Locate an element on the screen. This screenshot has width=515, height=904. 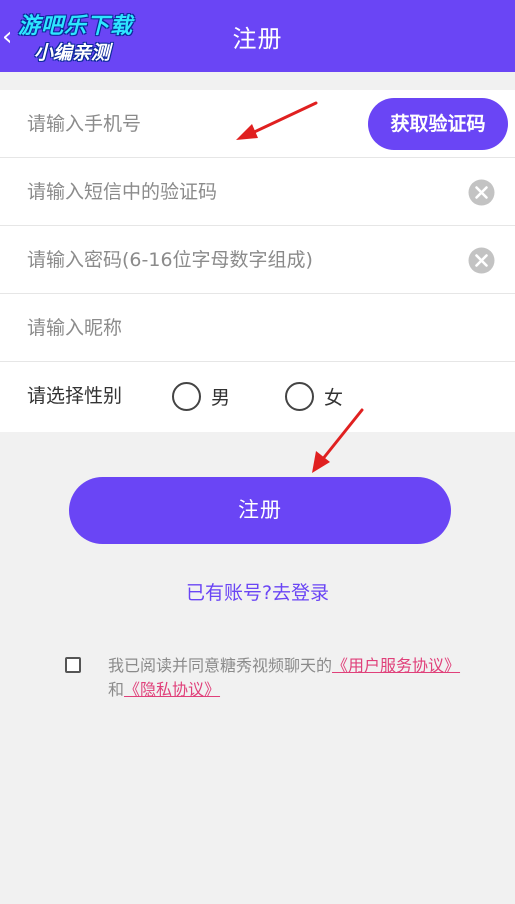
app-header: ‹ 游吧乐下载 小编亲测 注册 is located at coordinates (257, 36).